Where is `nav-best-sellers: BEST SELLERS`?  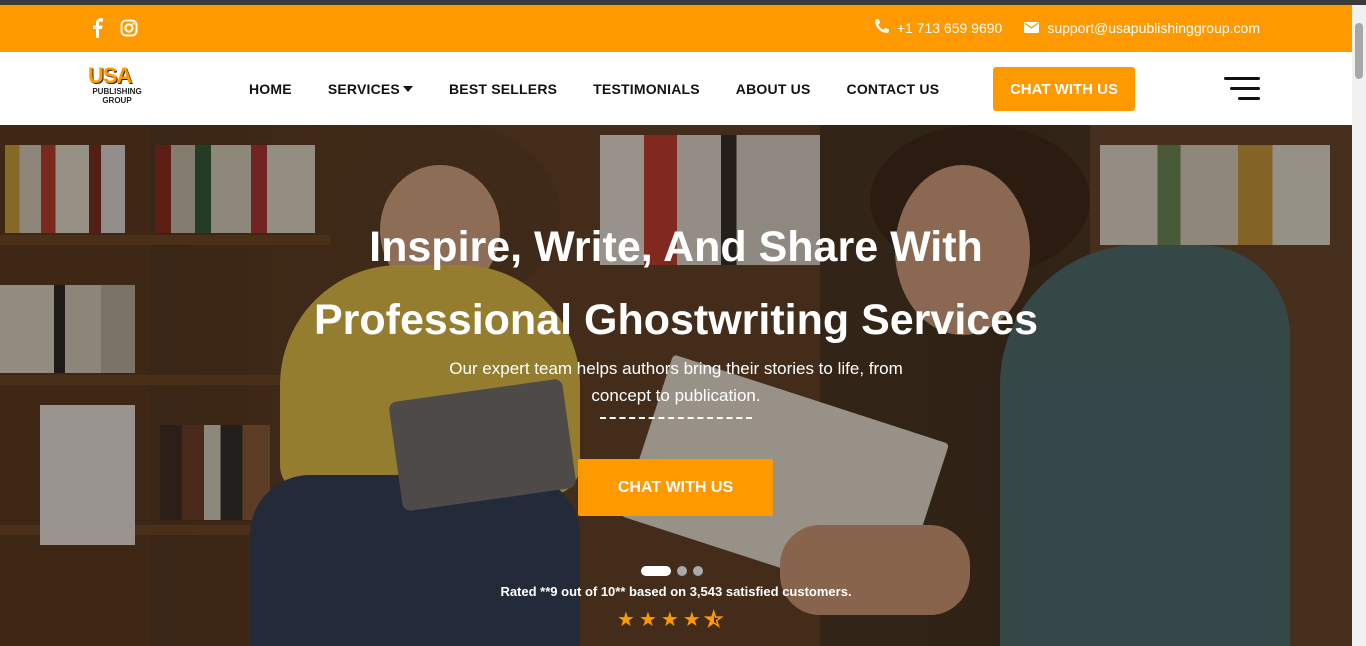
nav-best-sellers: BEST SELLERS is located at coordinates (503, 89).